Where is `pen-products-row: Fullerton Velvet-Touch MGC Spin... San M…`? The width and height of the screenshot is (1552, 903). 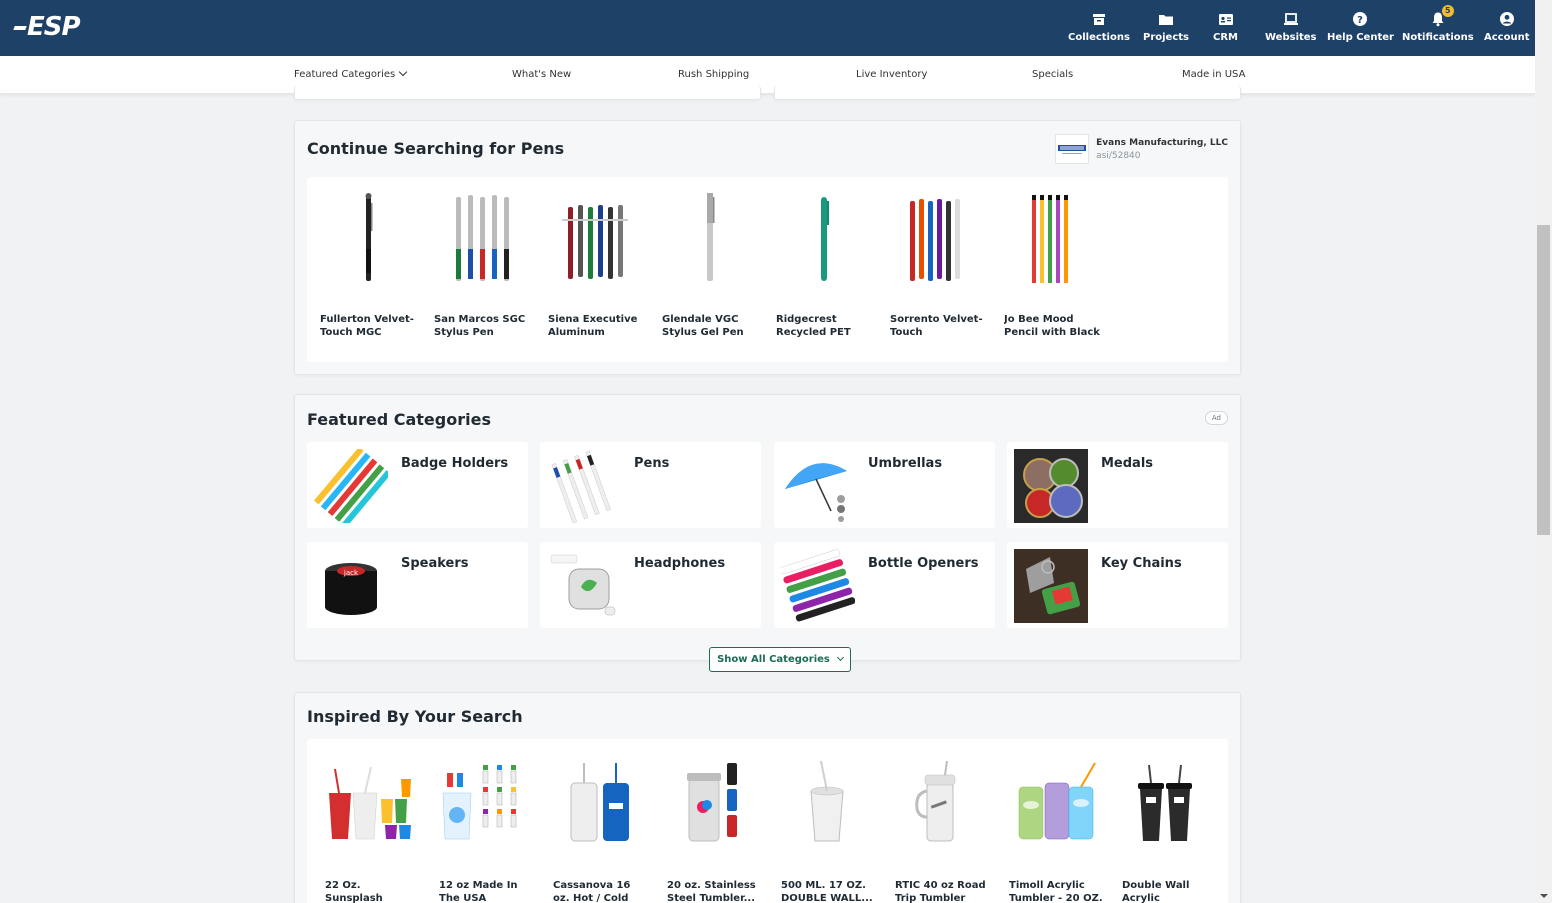
pen-products-row: Fullerton Velvet-Touch MGC Spin... San M… is located at coordinates (767, 269).